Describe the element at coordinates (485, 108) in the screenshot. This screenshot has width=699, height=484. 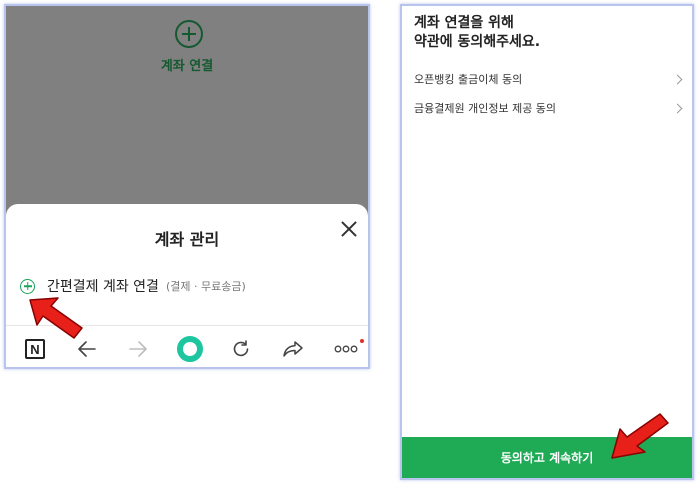
I see `agreement-label: 금융결제원 개인정보 제공 동의` at that location.